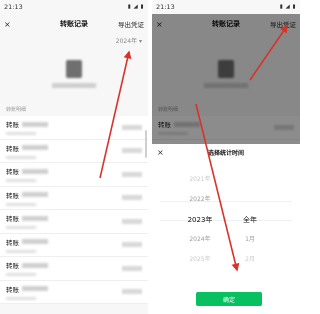 The image size is (320, 314). I want to click on contact-header, so click(74, 74).